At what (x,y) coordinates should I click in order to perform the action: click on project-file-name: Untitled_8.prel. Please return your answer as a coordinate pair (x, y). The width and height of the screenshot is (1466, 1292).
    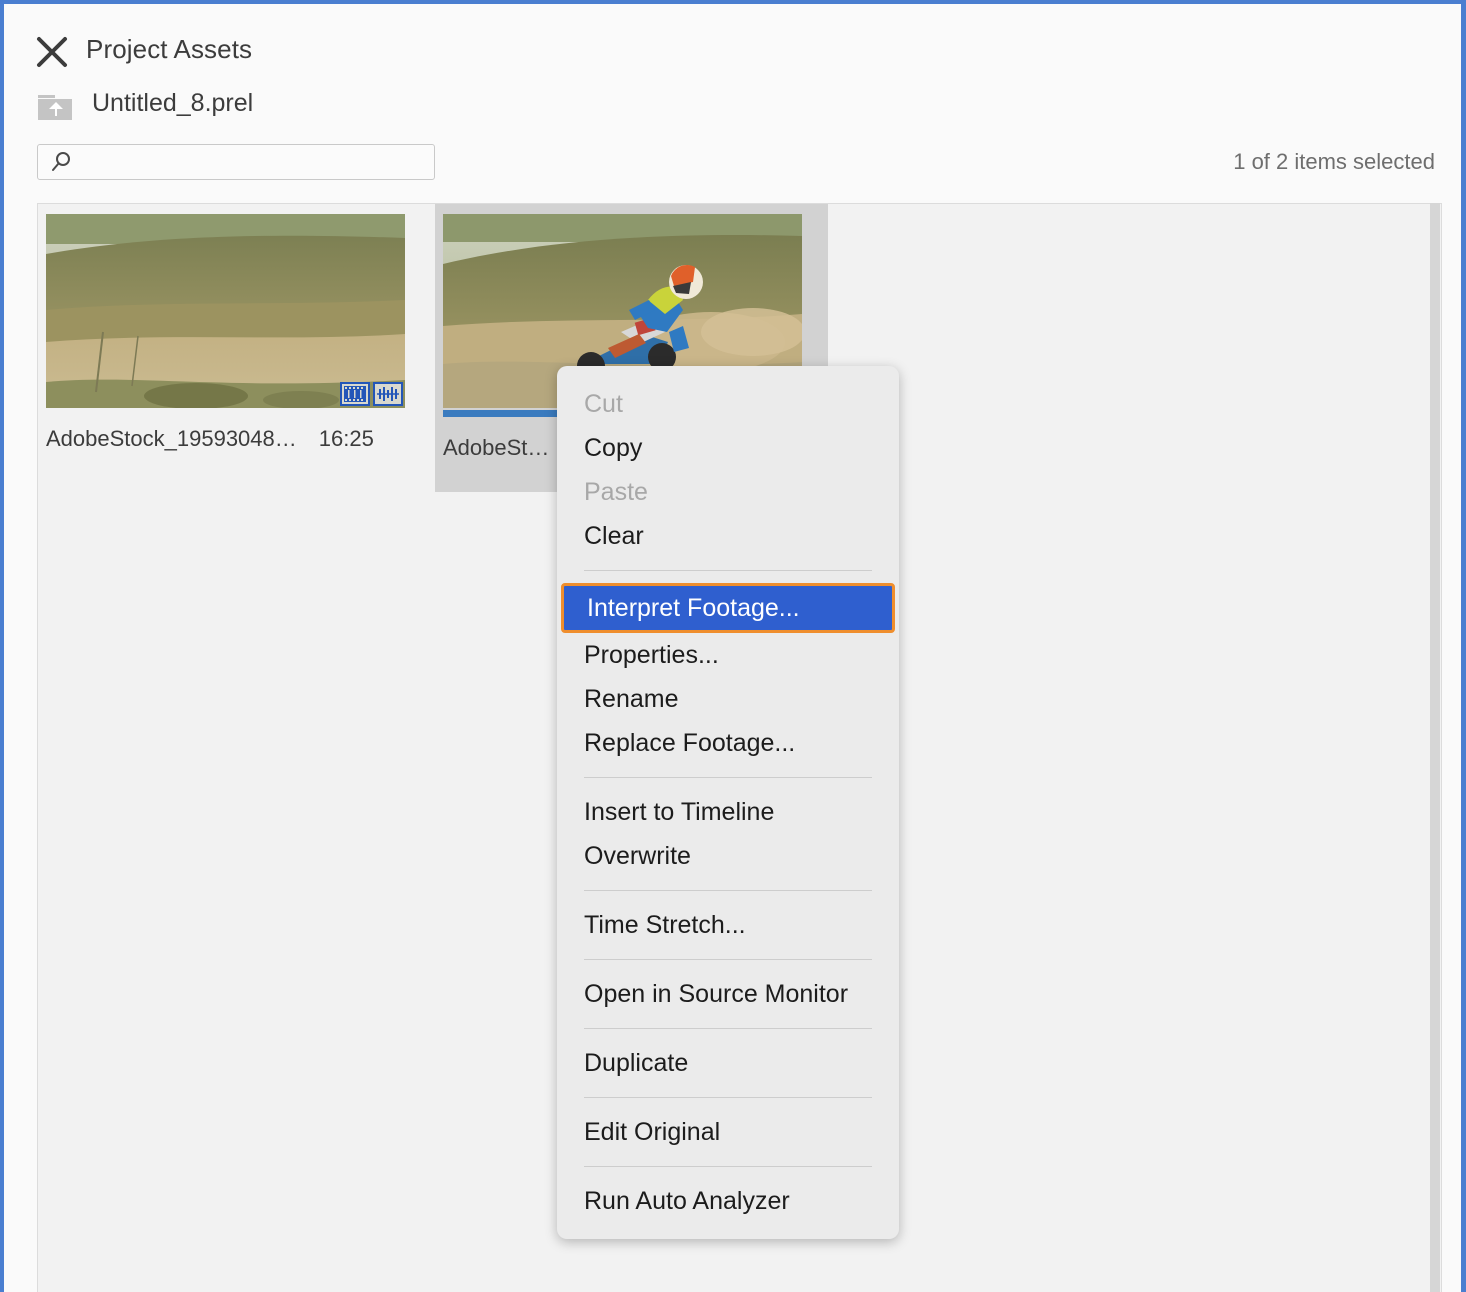
    Looking at the image, I should click on (173, 103).